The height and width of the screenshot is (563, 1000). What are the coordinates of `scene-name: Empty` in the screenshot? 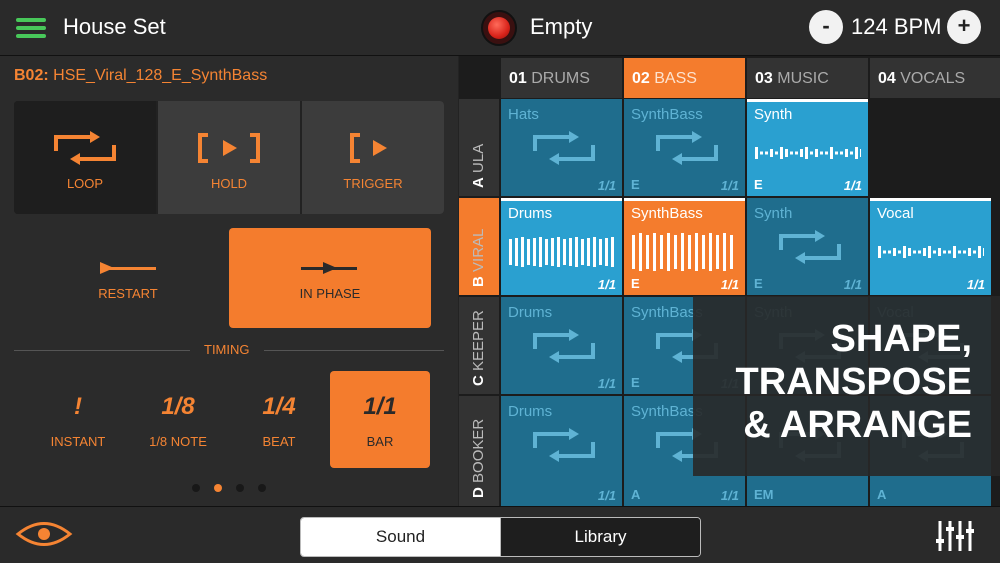 It's located at (561, 27).